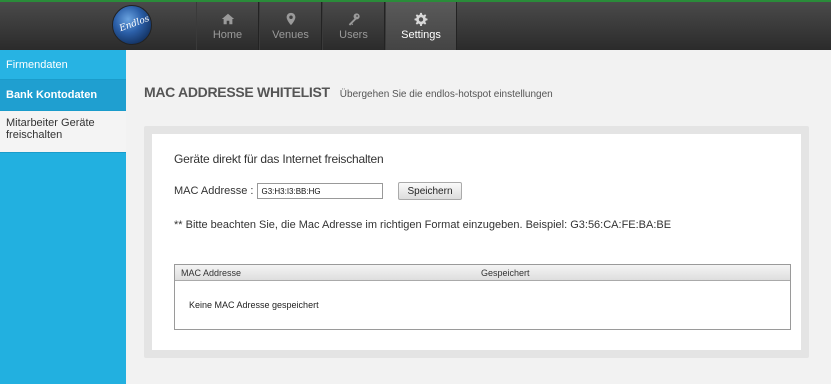 Image resolution: width=831 pixels, height=384 pixels. Describe the element at coordinates (254, 305) in the screenshot. I see `empty-message: Keine MAC Adresse gespeichert` at that location.